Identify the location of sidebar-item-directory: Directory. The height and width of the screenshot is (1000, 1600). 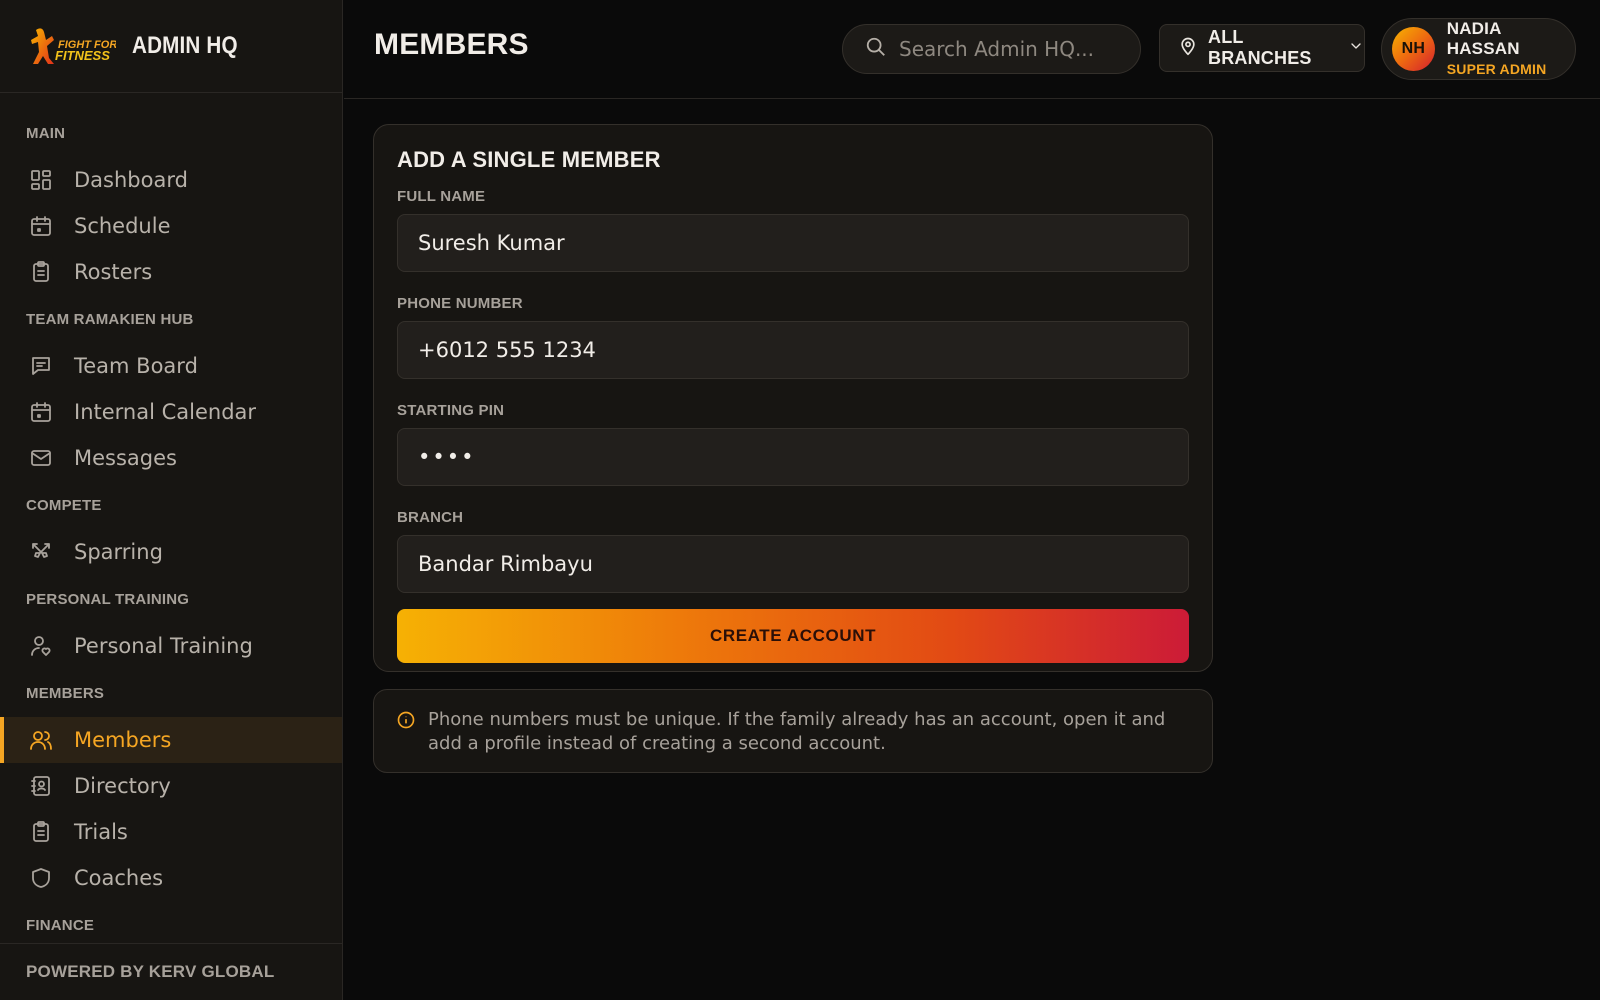
(171, 786).